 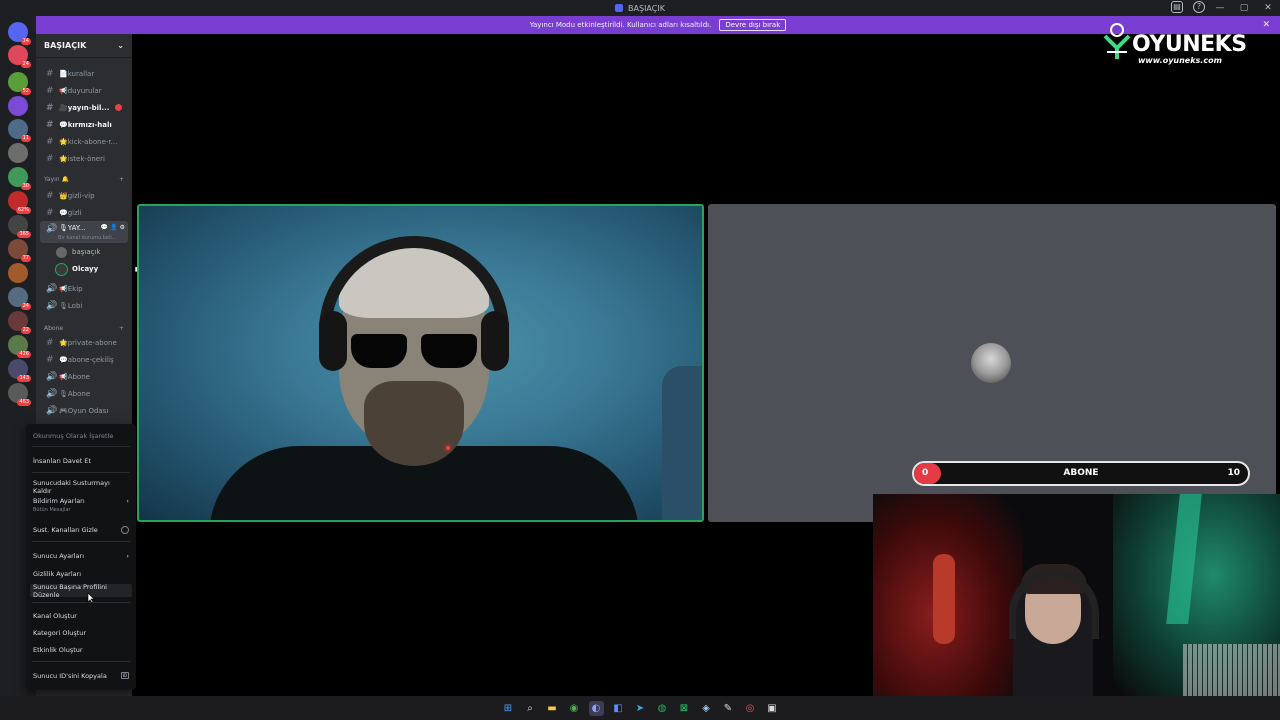 I want to click on discord-logo-icon, so click(x=619, y=8).